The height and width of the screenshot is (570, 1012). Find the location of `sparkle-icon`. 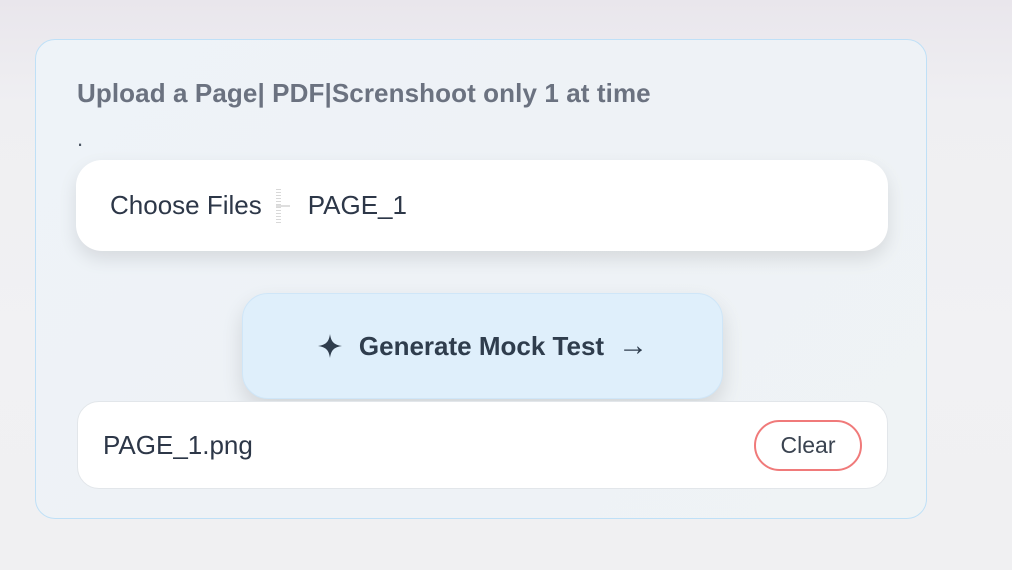

sparkle-icon is located at coordinates (330, 346).